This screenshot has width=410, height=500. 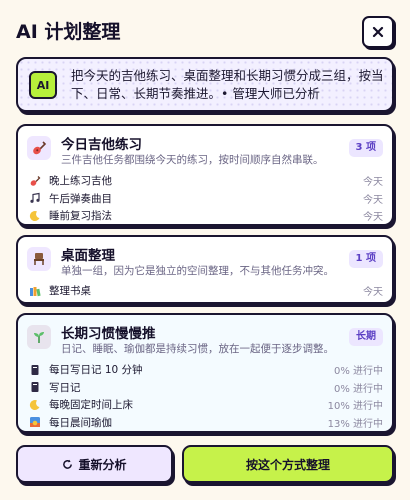 What do you see at coordinates (35, 422) in the screenshot?
I see `sunrise-icon` at bounding box center [35, 422].